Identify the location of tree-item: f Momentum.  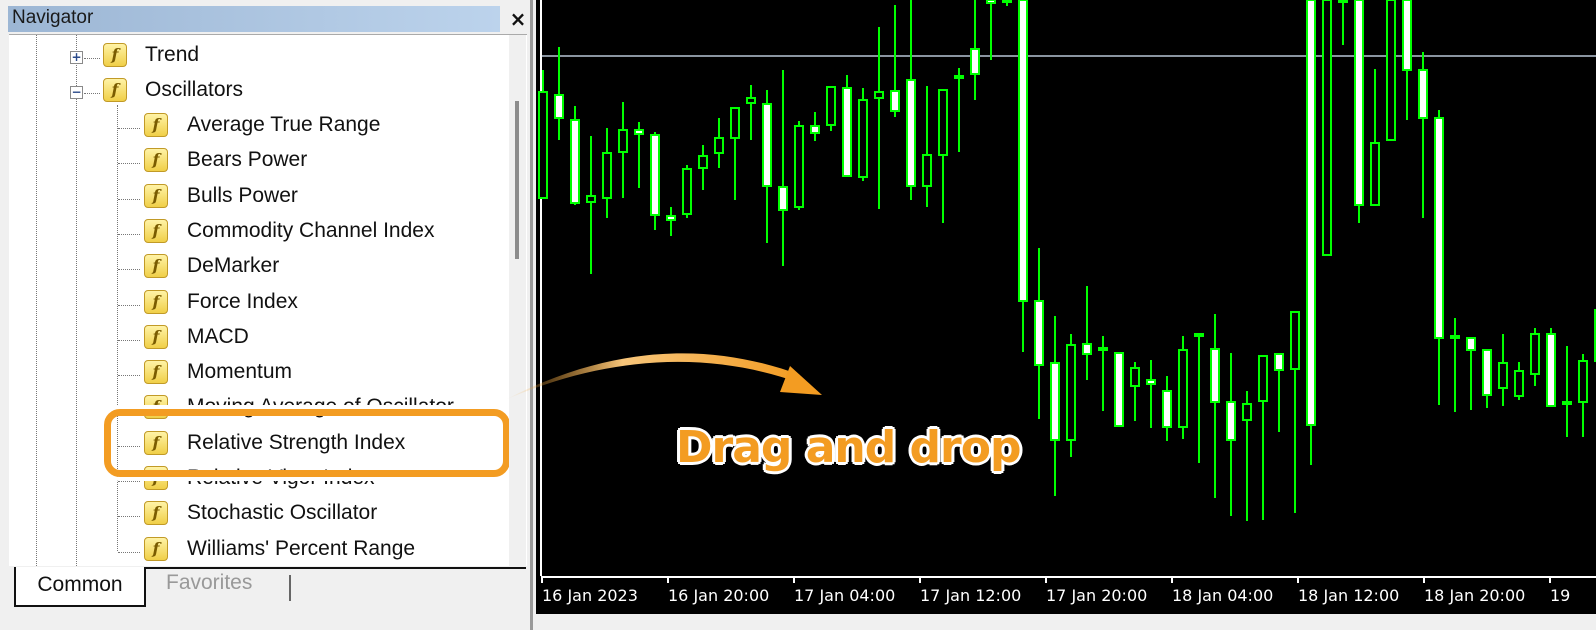
(259, 372).